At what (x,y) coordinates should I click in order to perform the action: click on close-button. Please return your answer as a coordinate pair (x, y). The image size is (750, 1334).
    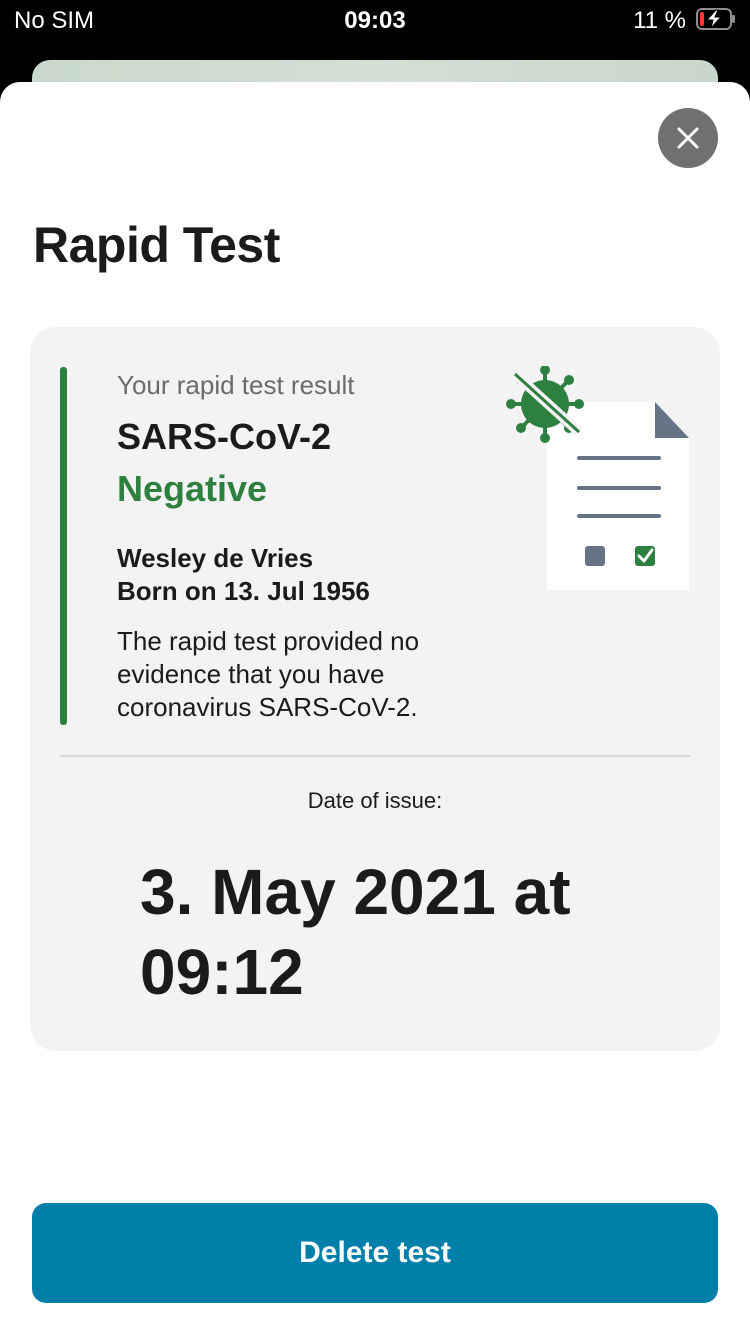
    Looking at the image, I should click on (688, 138).